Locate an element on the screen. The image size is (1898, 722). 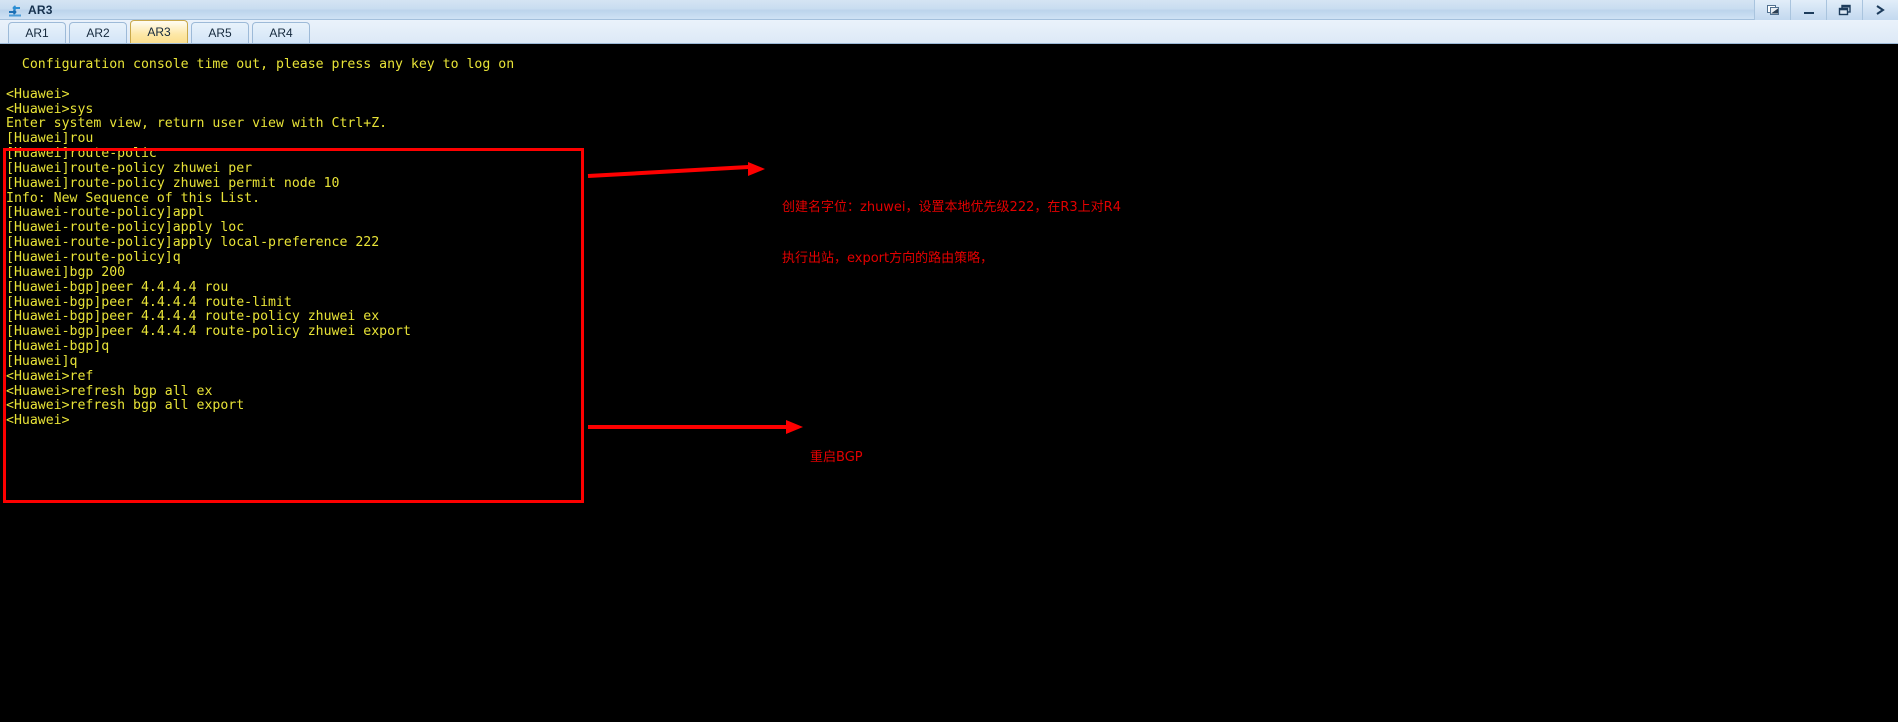
tab-ar5: AR5 is located at coordinates (220, 32).